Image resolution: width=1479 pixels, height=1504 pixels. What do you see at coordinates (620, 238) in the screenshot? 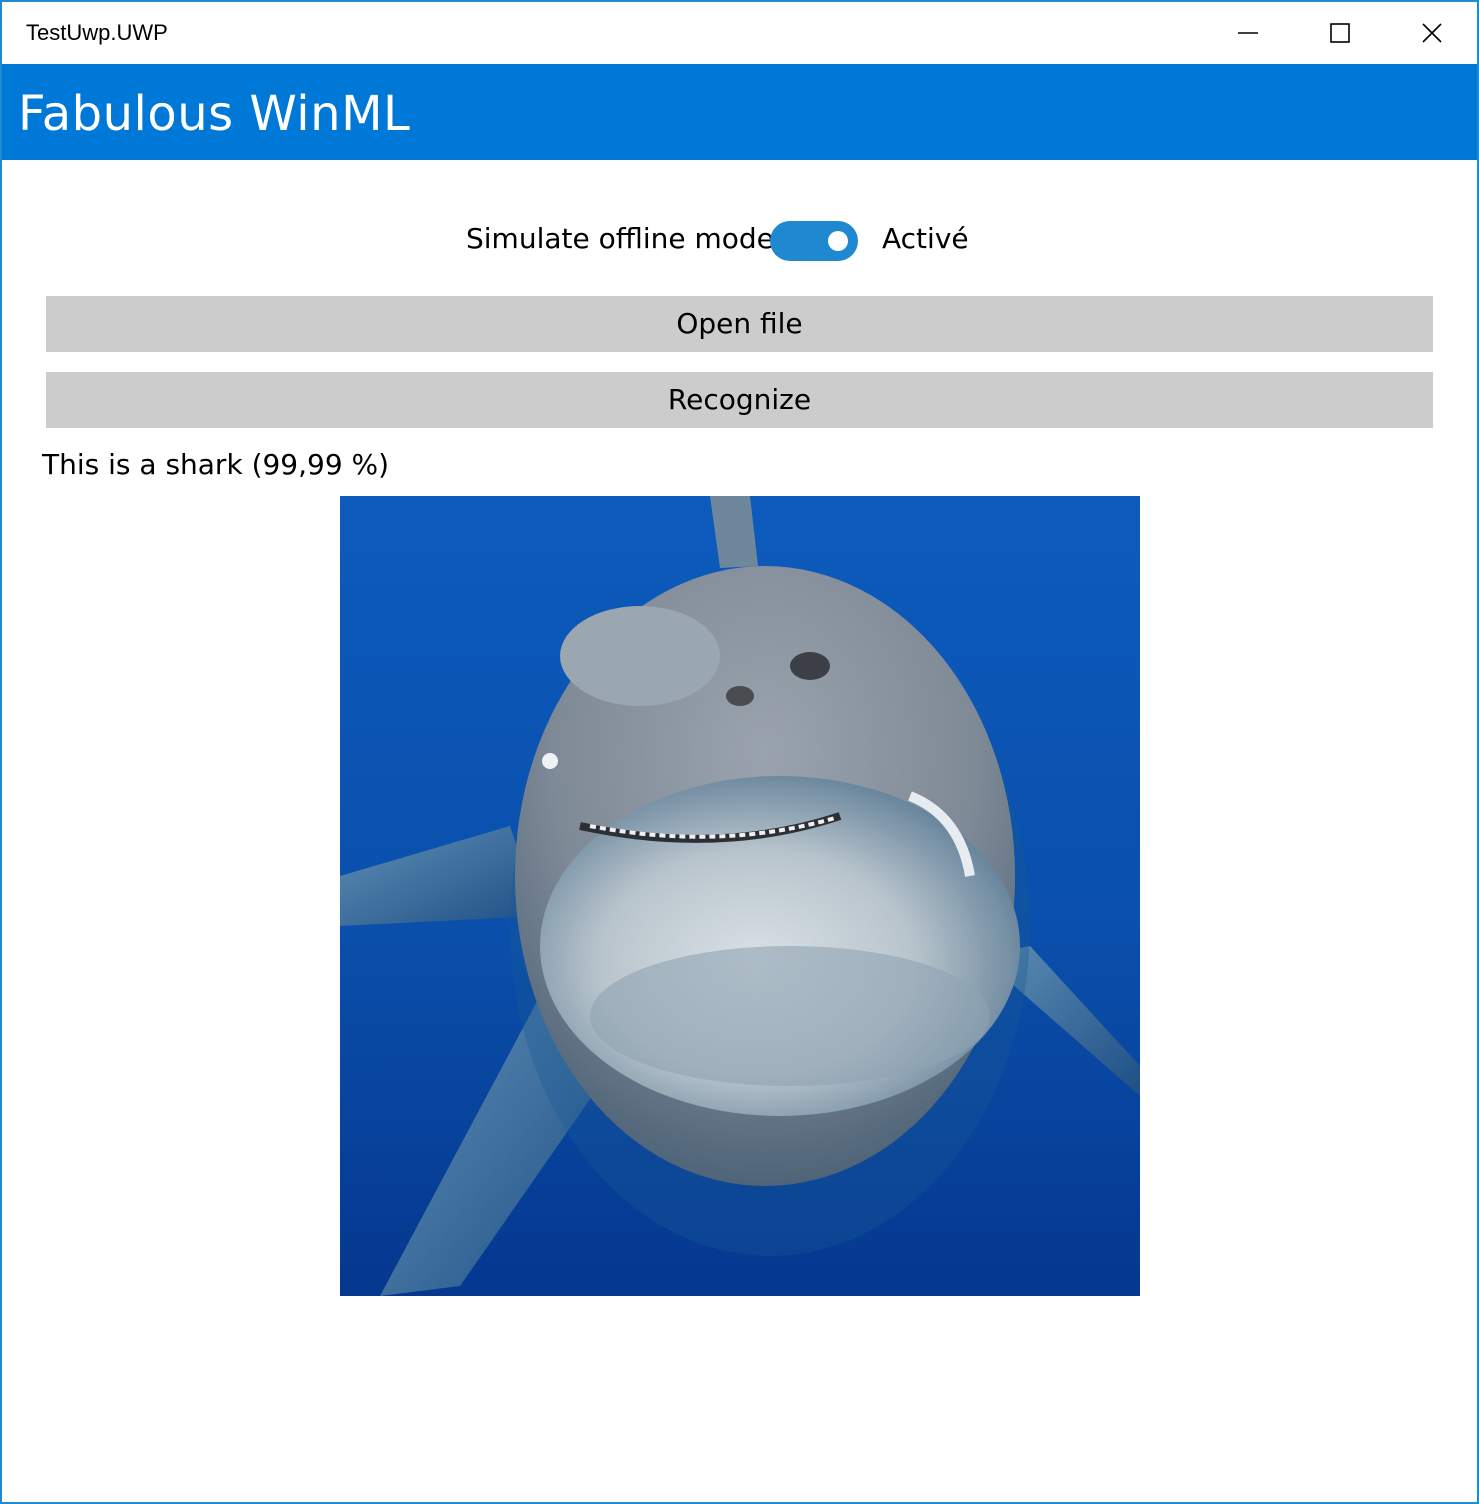
I see `offline-toggle-label: Simulate offline mode` at bounding box center [620, 238].